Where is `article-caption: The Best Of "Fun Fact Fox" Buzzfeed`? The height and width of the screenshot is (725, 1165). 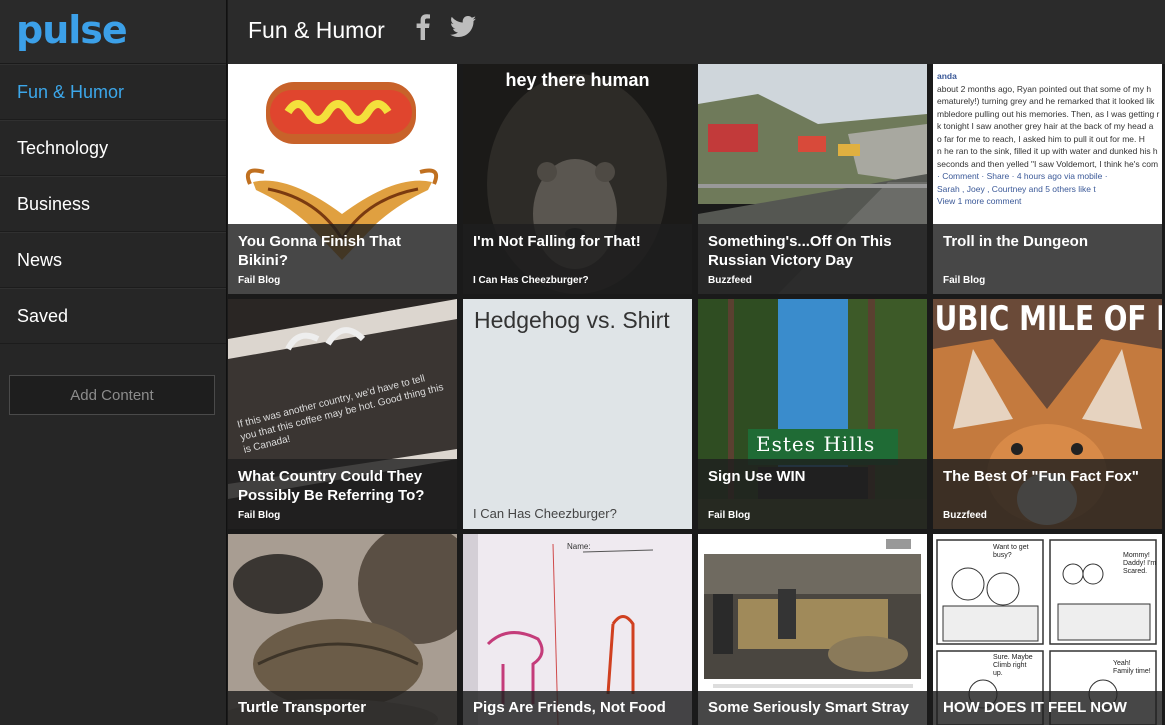 article-caption: The Best Of "Fun Fact Fox" Buzzfeed is located at coordinates (1047, 494).